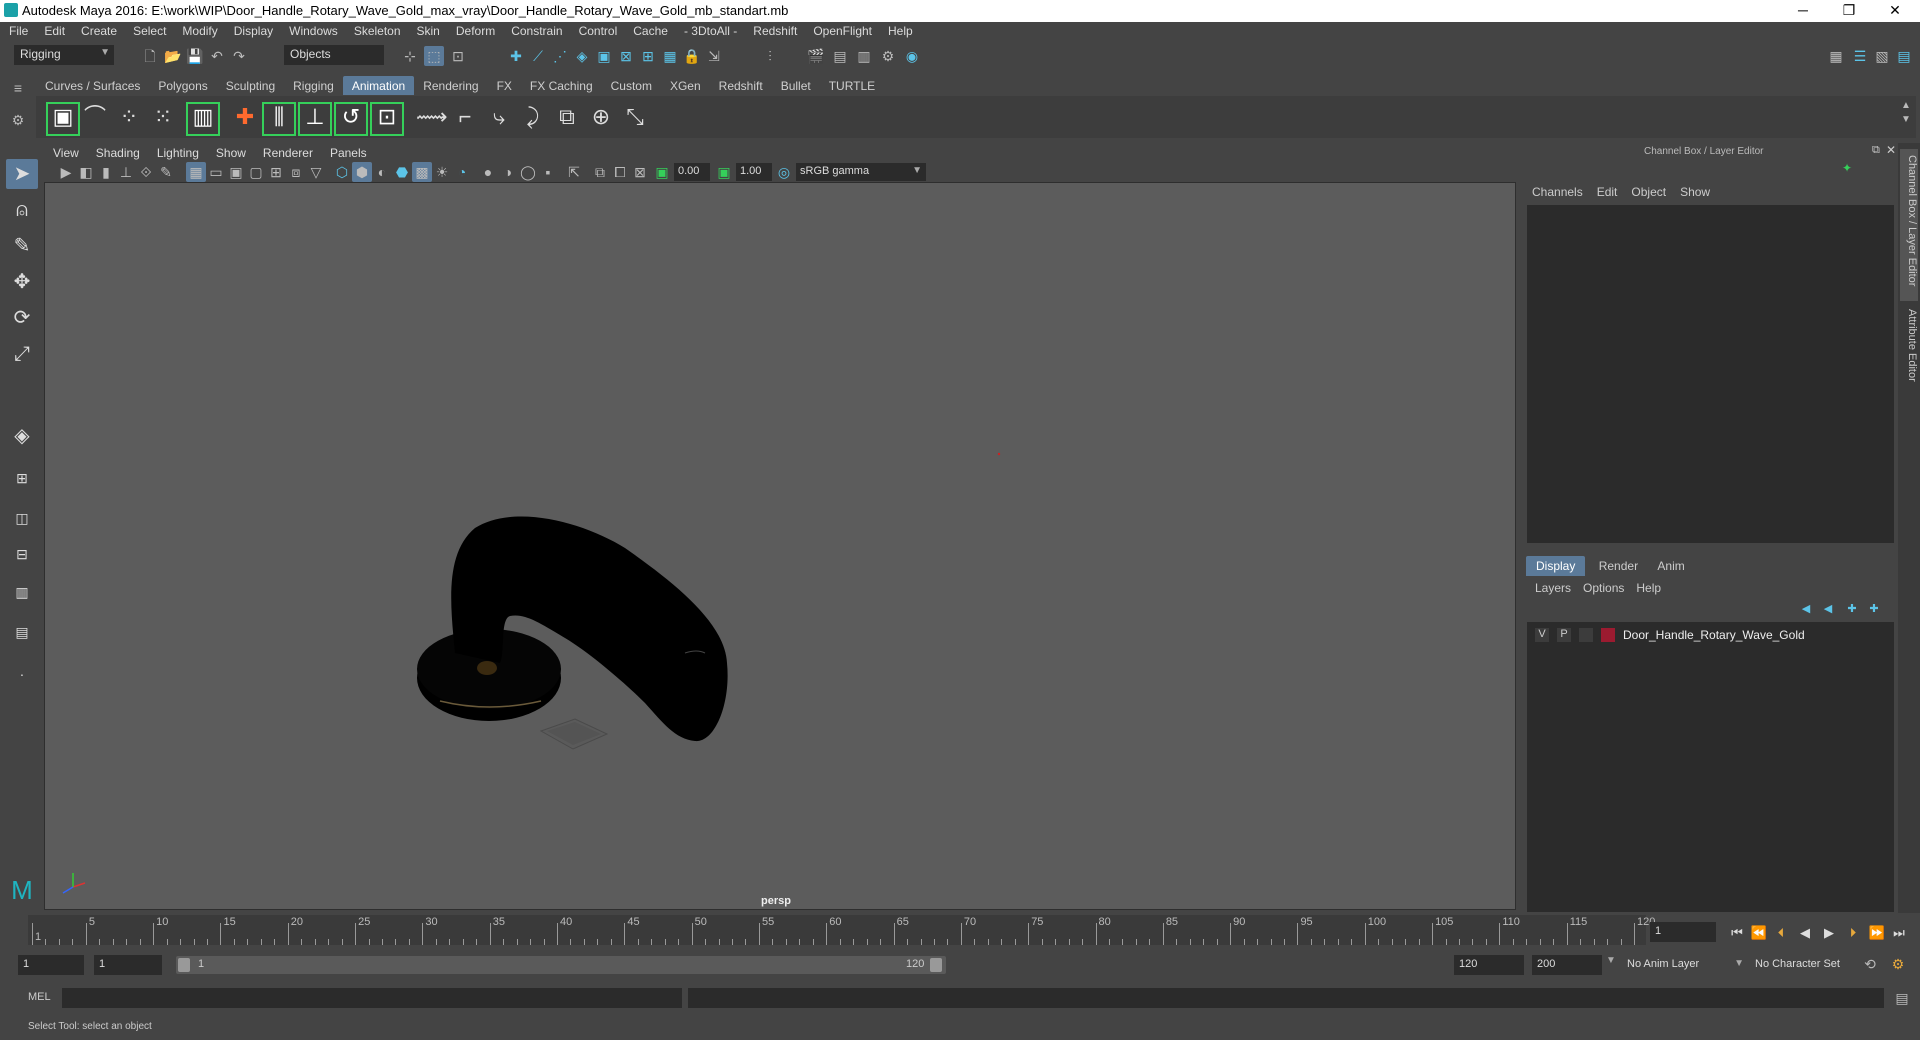 This screenshot has width=1920, height=1040. What do you see at coordinates (912, 56) in the screenshot?
I see `hypershade-icon: ◉` at bounding box center [912, 56].